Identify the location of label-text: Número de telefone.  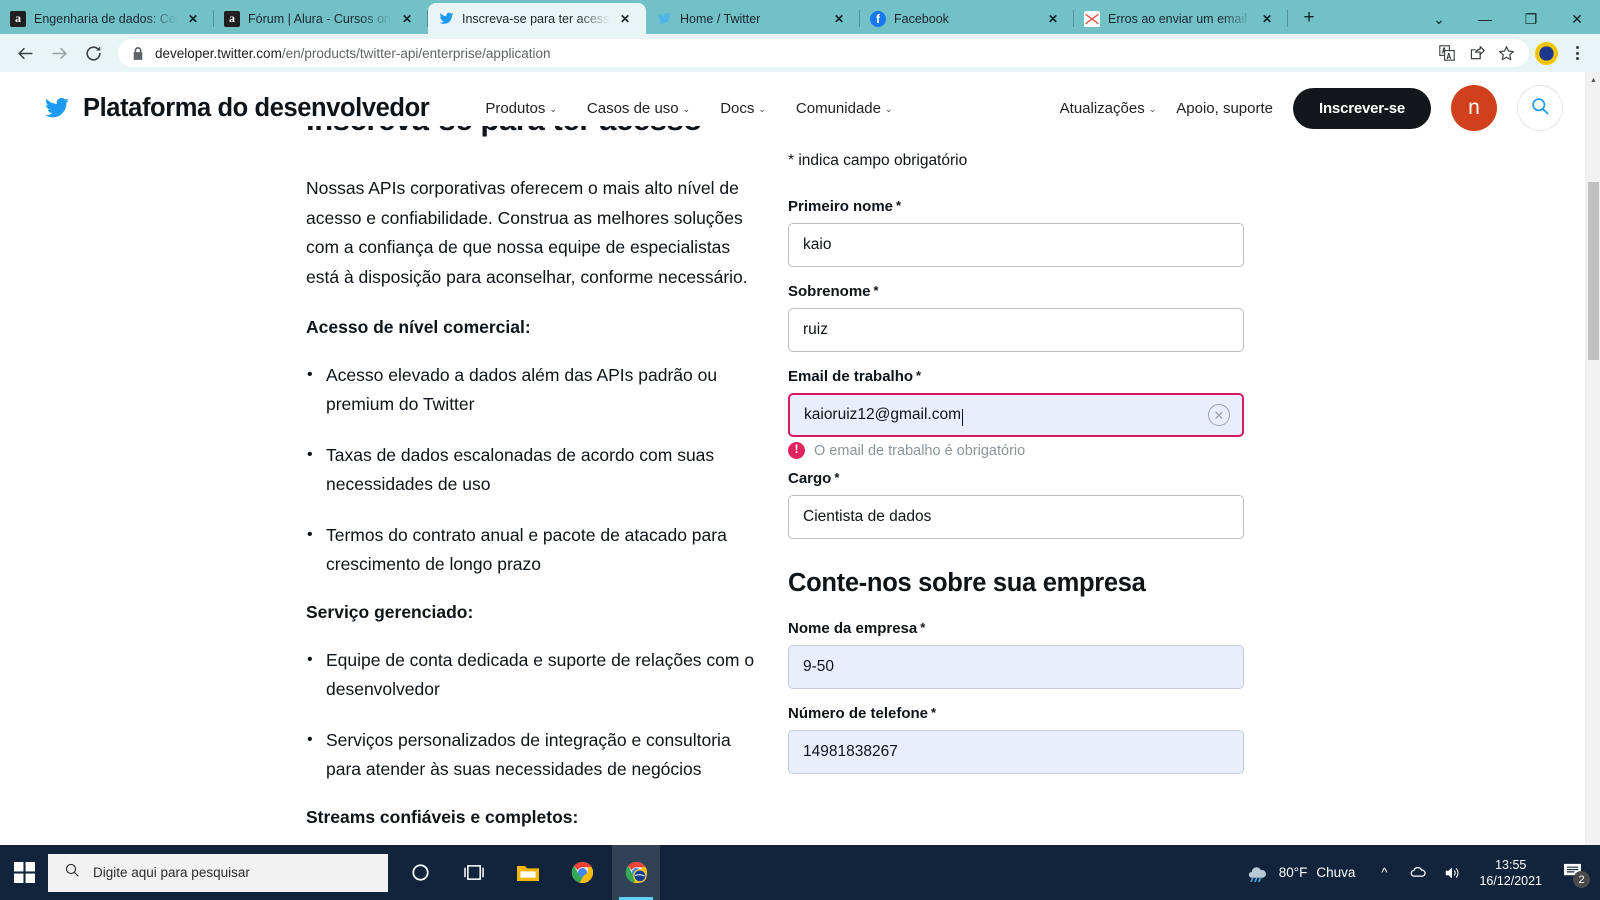
(858, 713).